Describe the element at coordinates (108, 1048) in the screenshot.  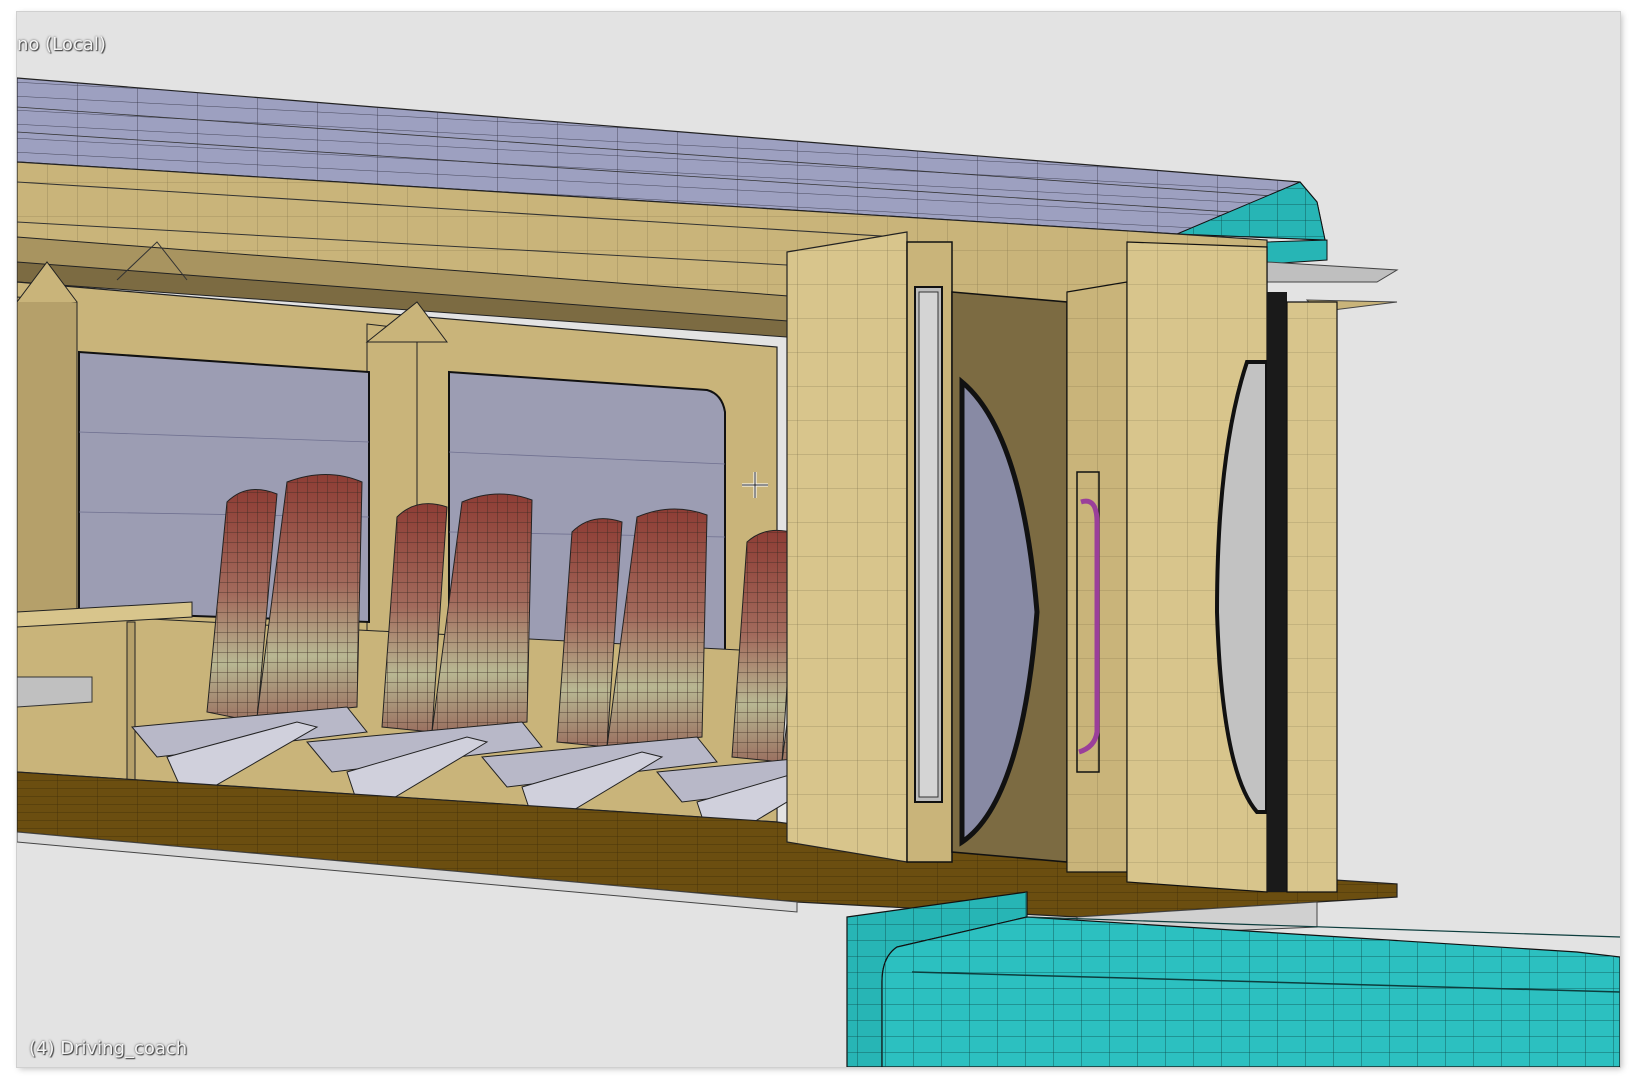
I see `active-object-label: (4) Driving_coach` at that location.